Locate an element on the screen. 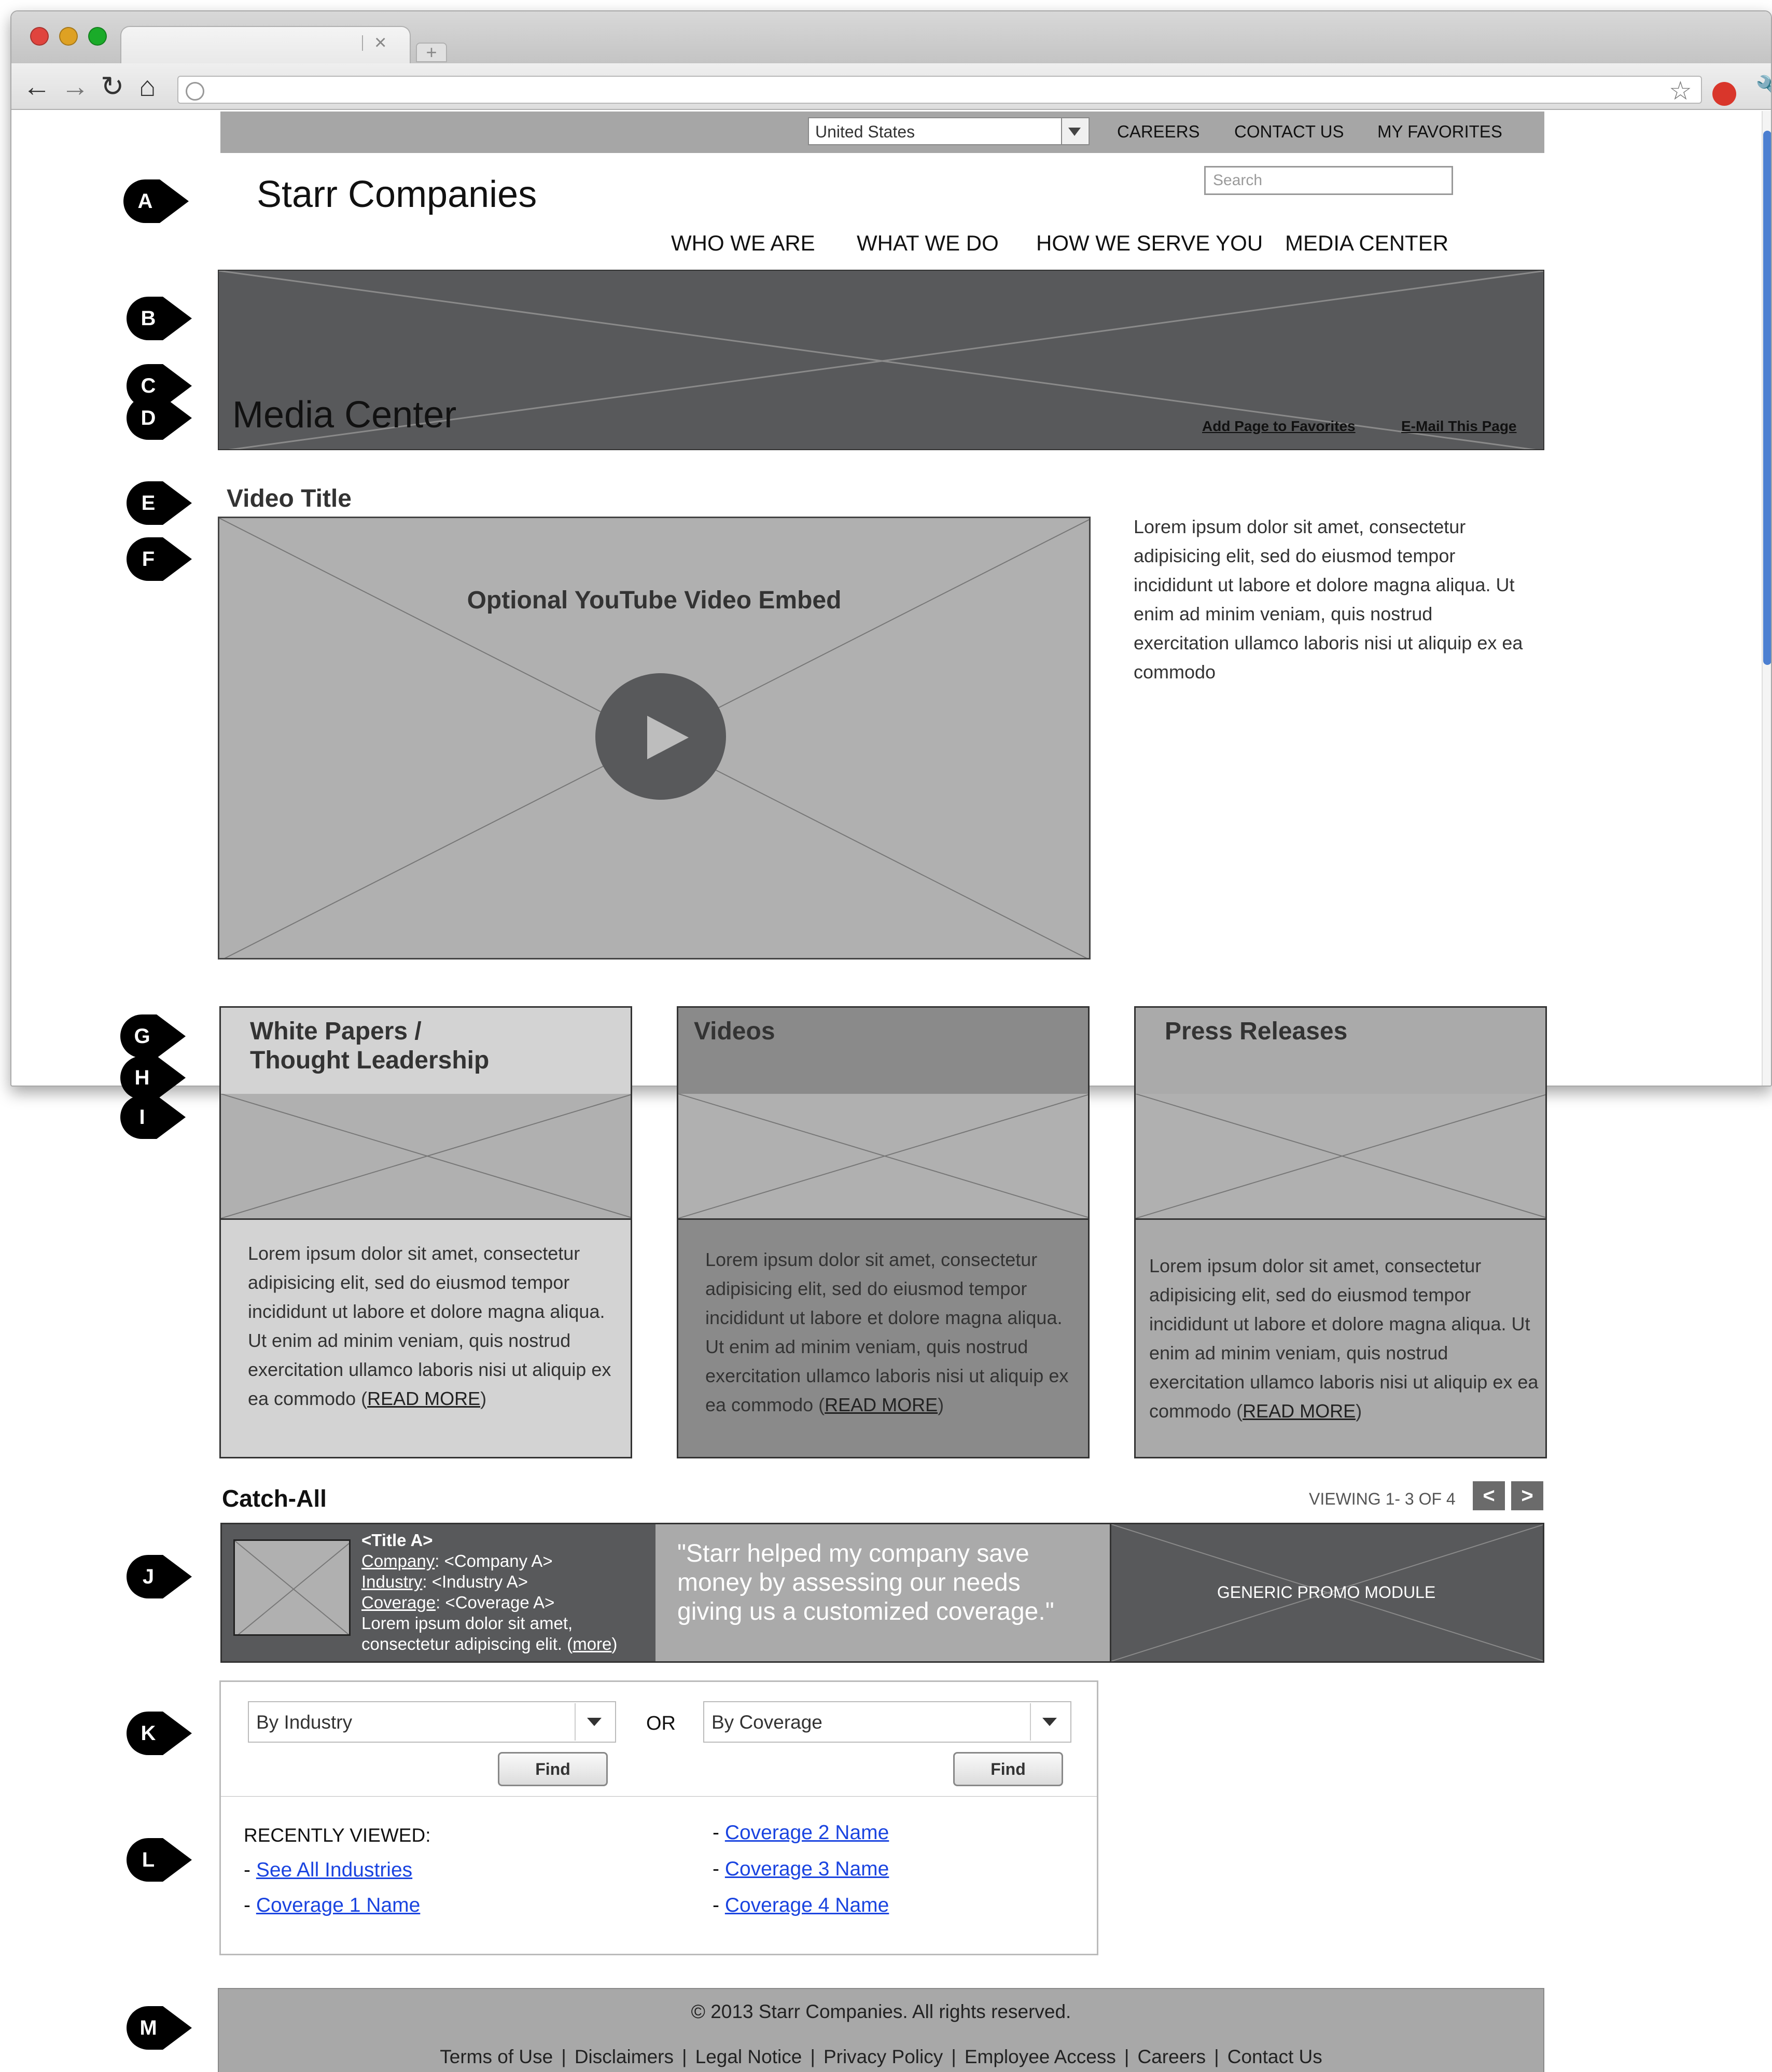 This screenshot has height=2072, width=1772. nav-how-we-serve-you: HOW WE SERVE YOU is located at coordinates (1150, 243).